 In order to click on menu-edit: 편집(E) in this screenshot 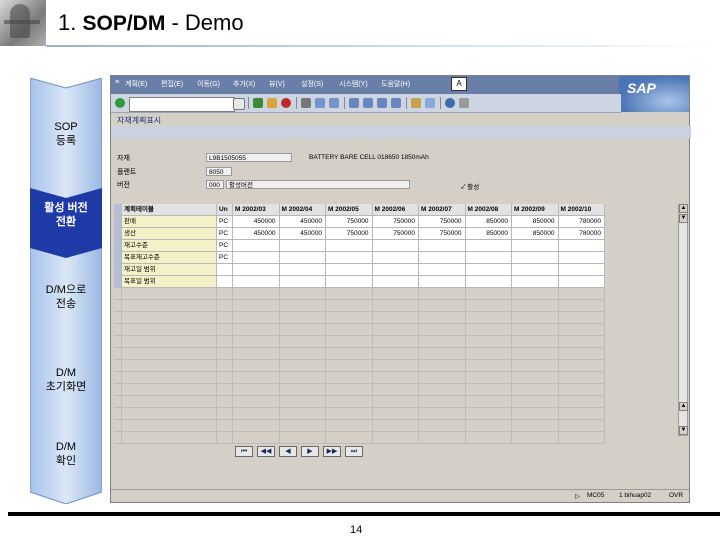, I will do `click(172, 84)`.